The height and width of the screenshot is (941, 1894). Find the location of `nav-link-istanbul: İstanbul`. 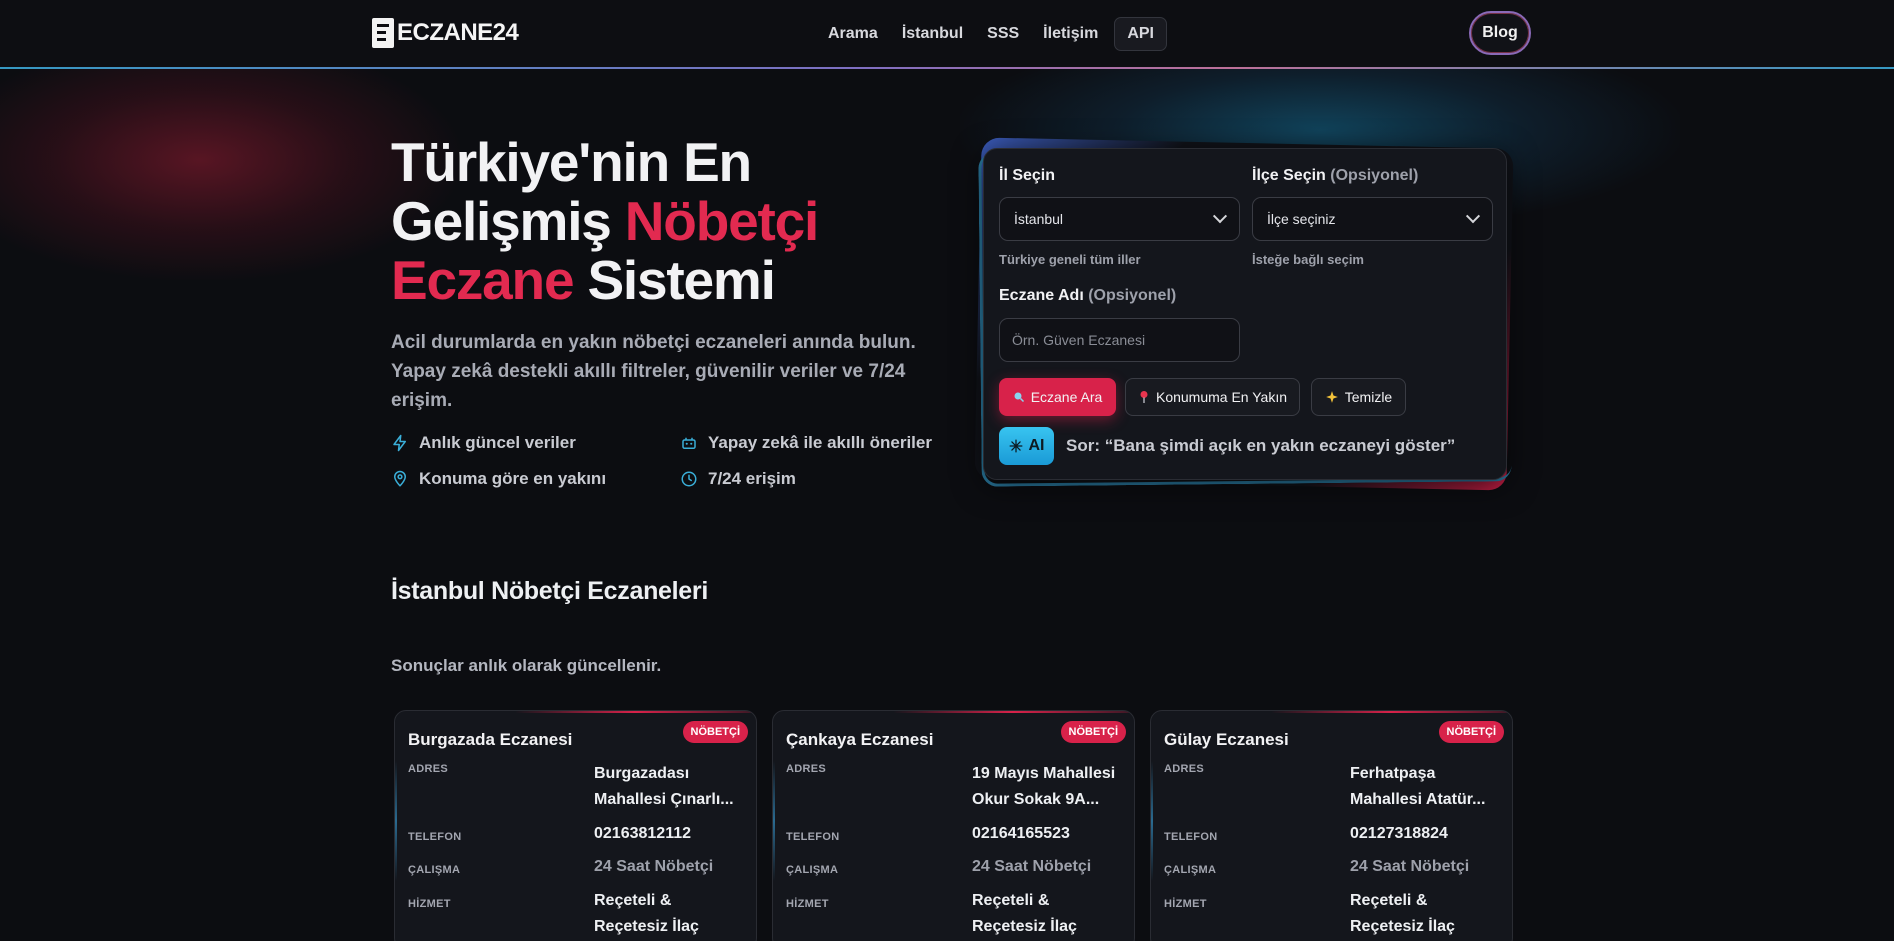

nav-link-istanbul: İstanbul is located at coordinates (932, 34).